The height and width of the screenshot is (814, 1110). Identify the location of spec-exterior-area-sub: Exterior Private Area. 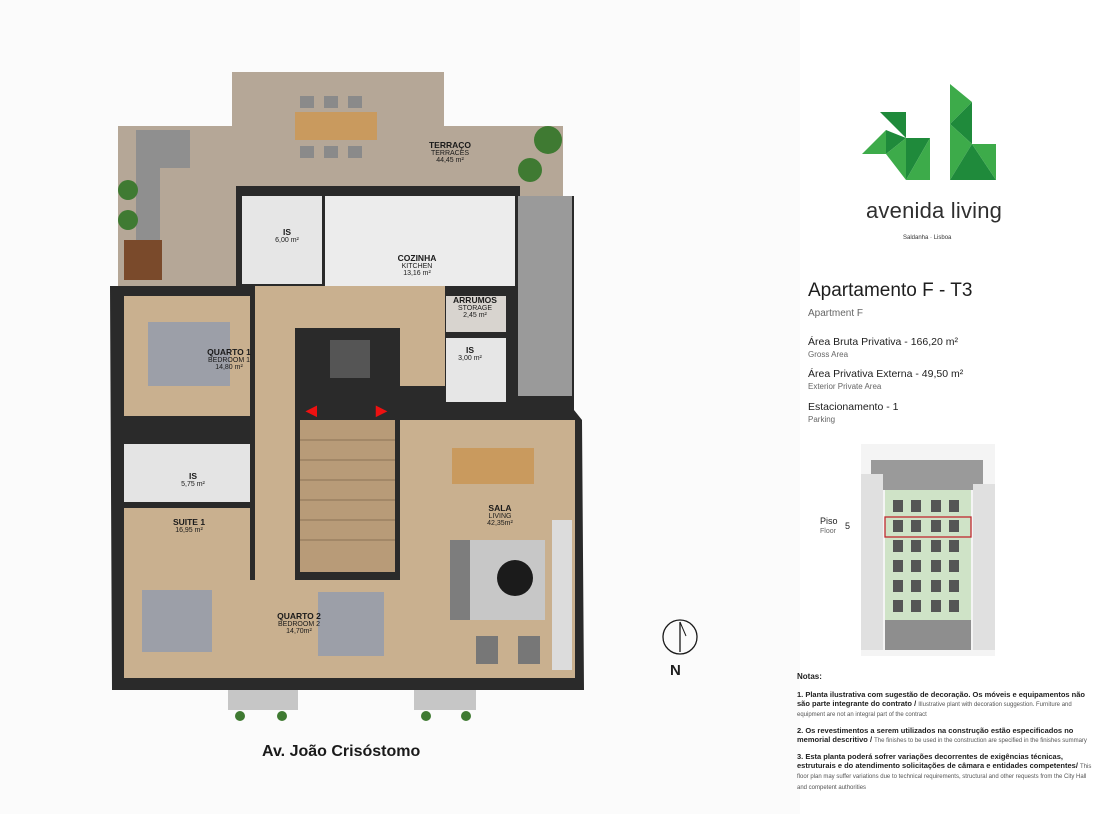
(845, 386).